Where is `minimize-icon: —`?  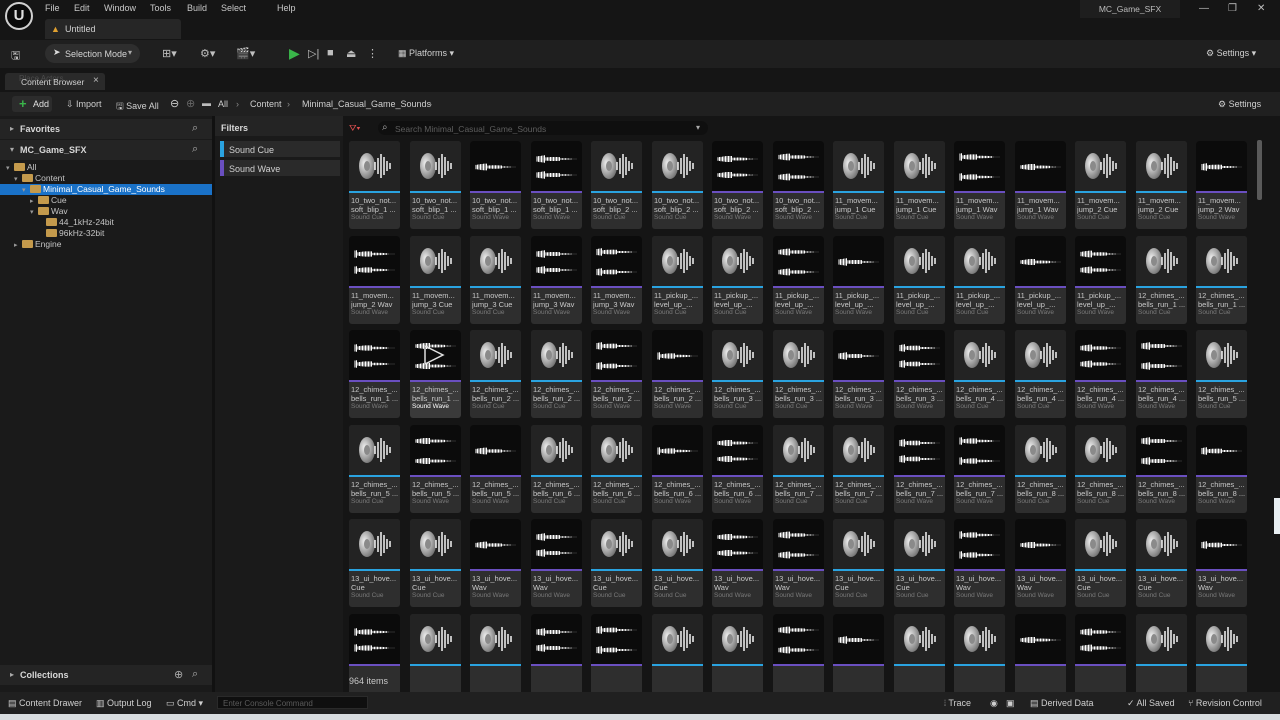 minimize-icon: — is located at coordinates (1204, 8).